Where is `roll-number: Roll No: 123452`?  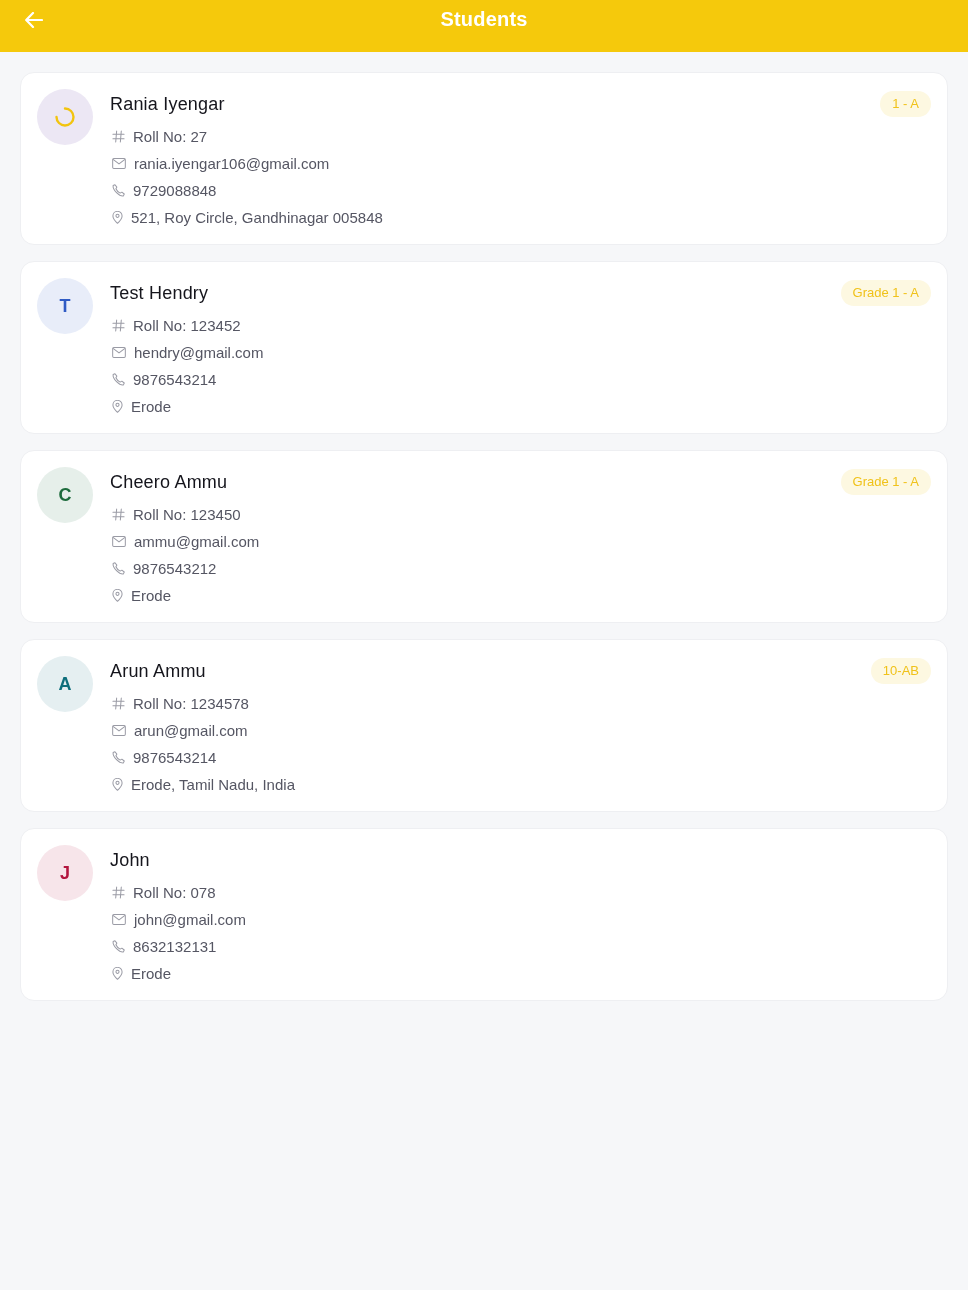
roll-number: Roll No: 123452 is located at coordinates (187, 325).